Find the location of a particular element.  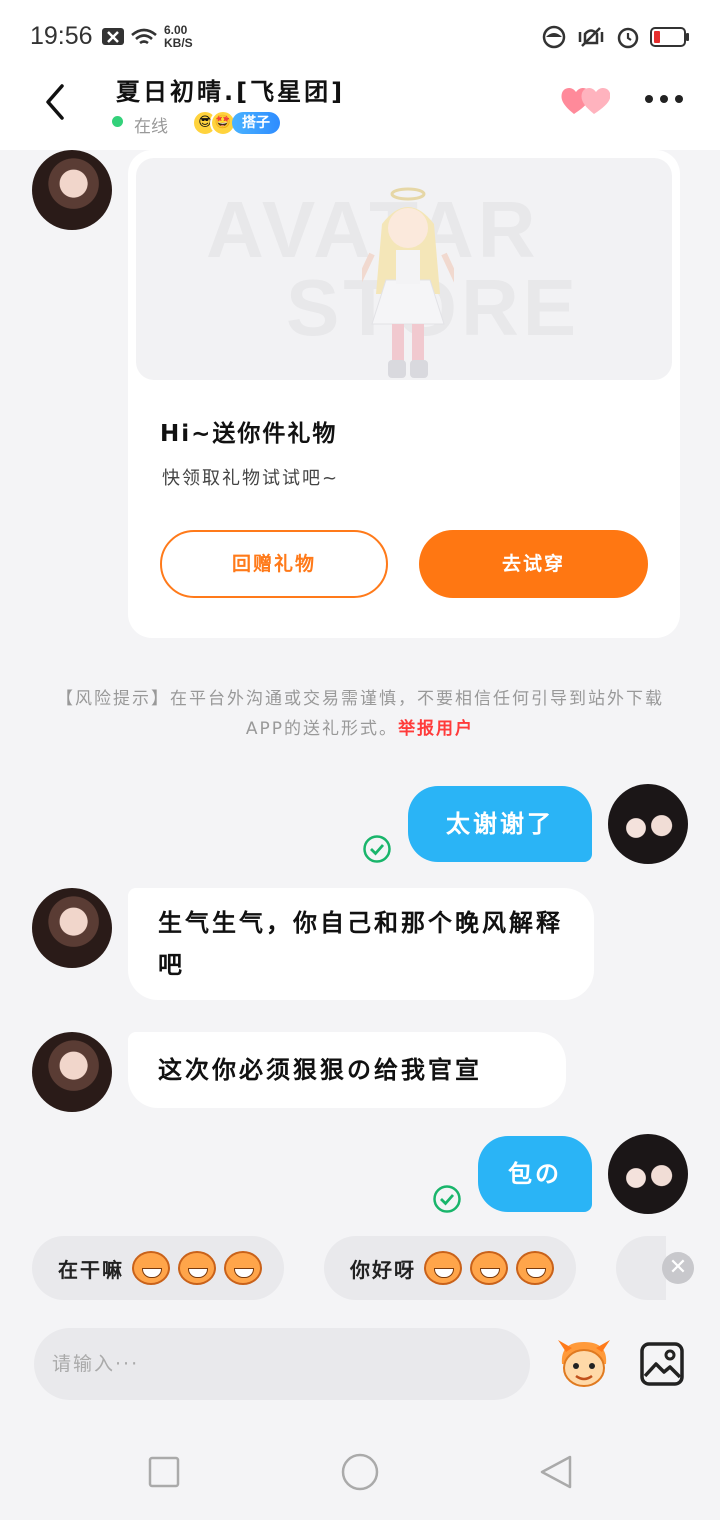

gift-image: AVATAR STORE is located at coordinates (404, 269).